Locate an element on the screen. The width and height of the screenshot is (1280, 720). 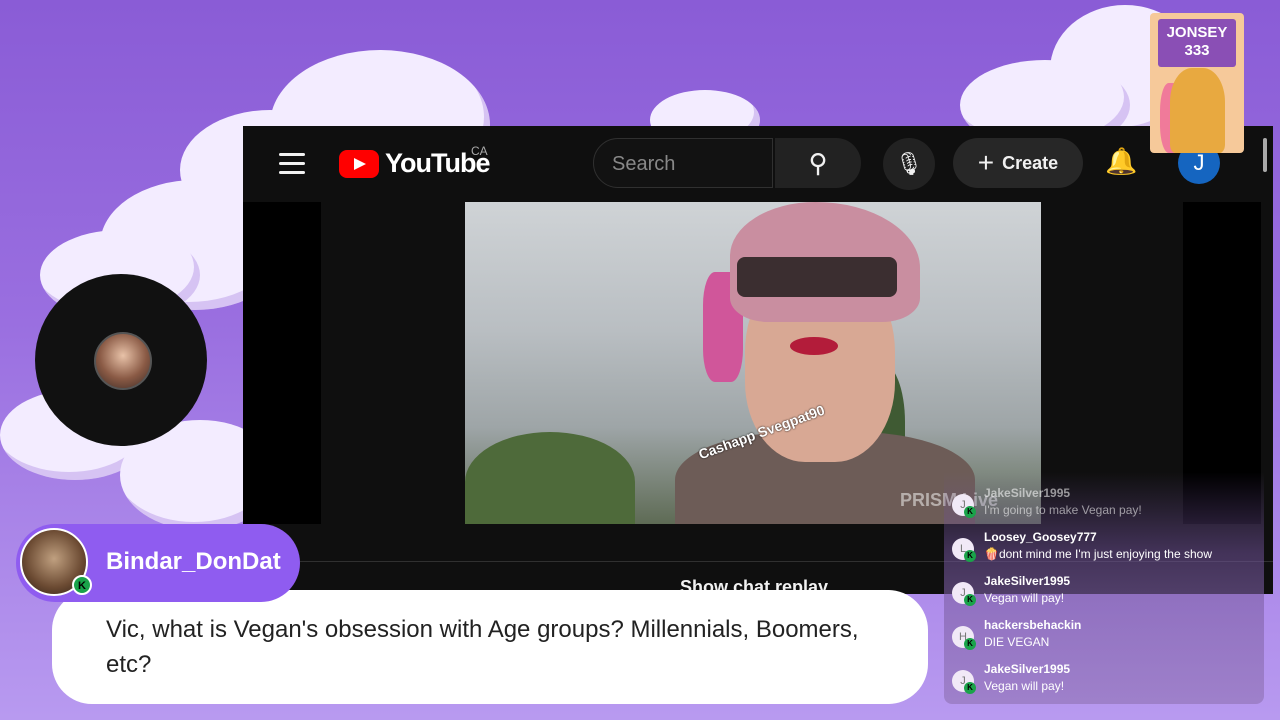
webcam-frame is located at coordinates (121, 360).